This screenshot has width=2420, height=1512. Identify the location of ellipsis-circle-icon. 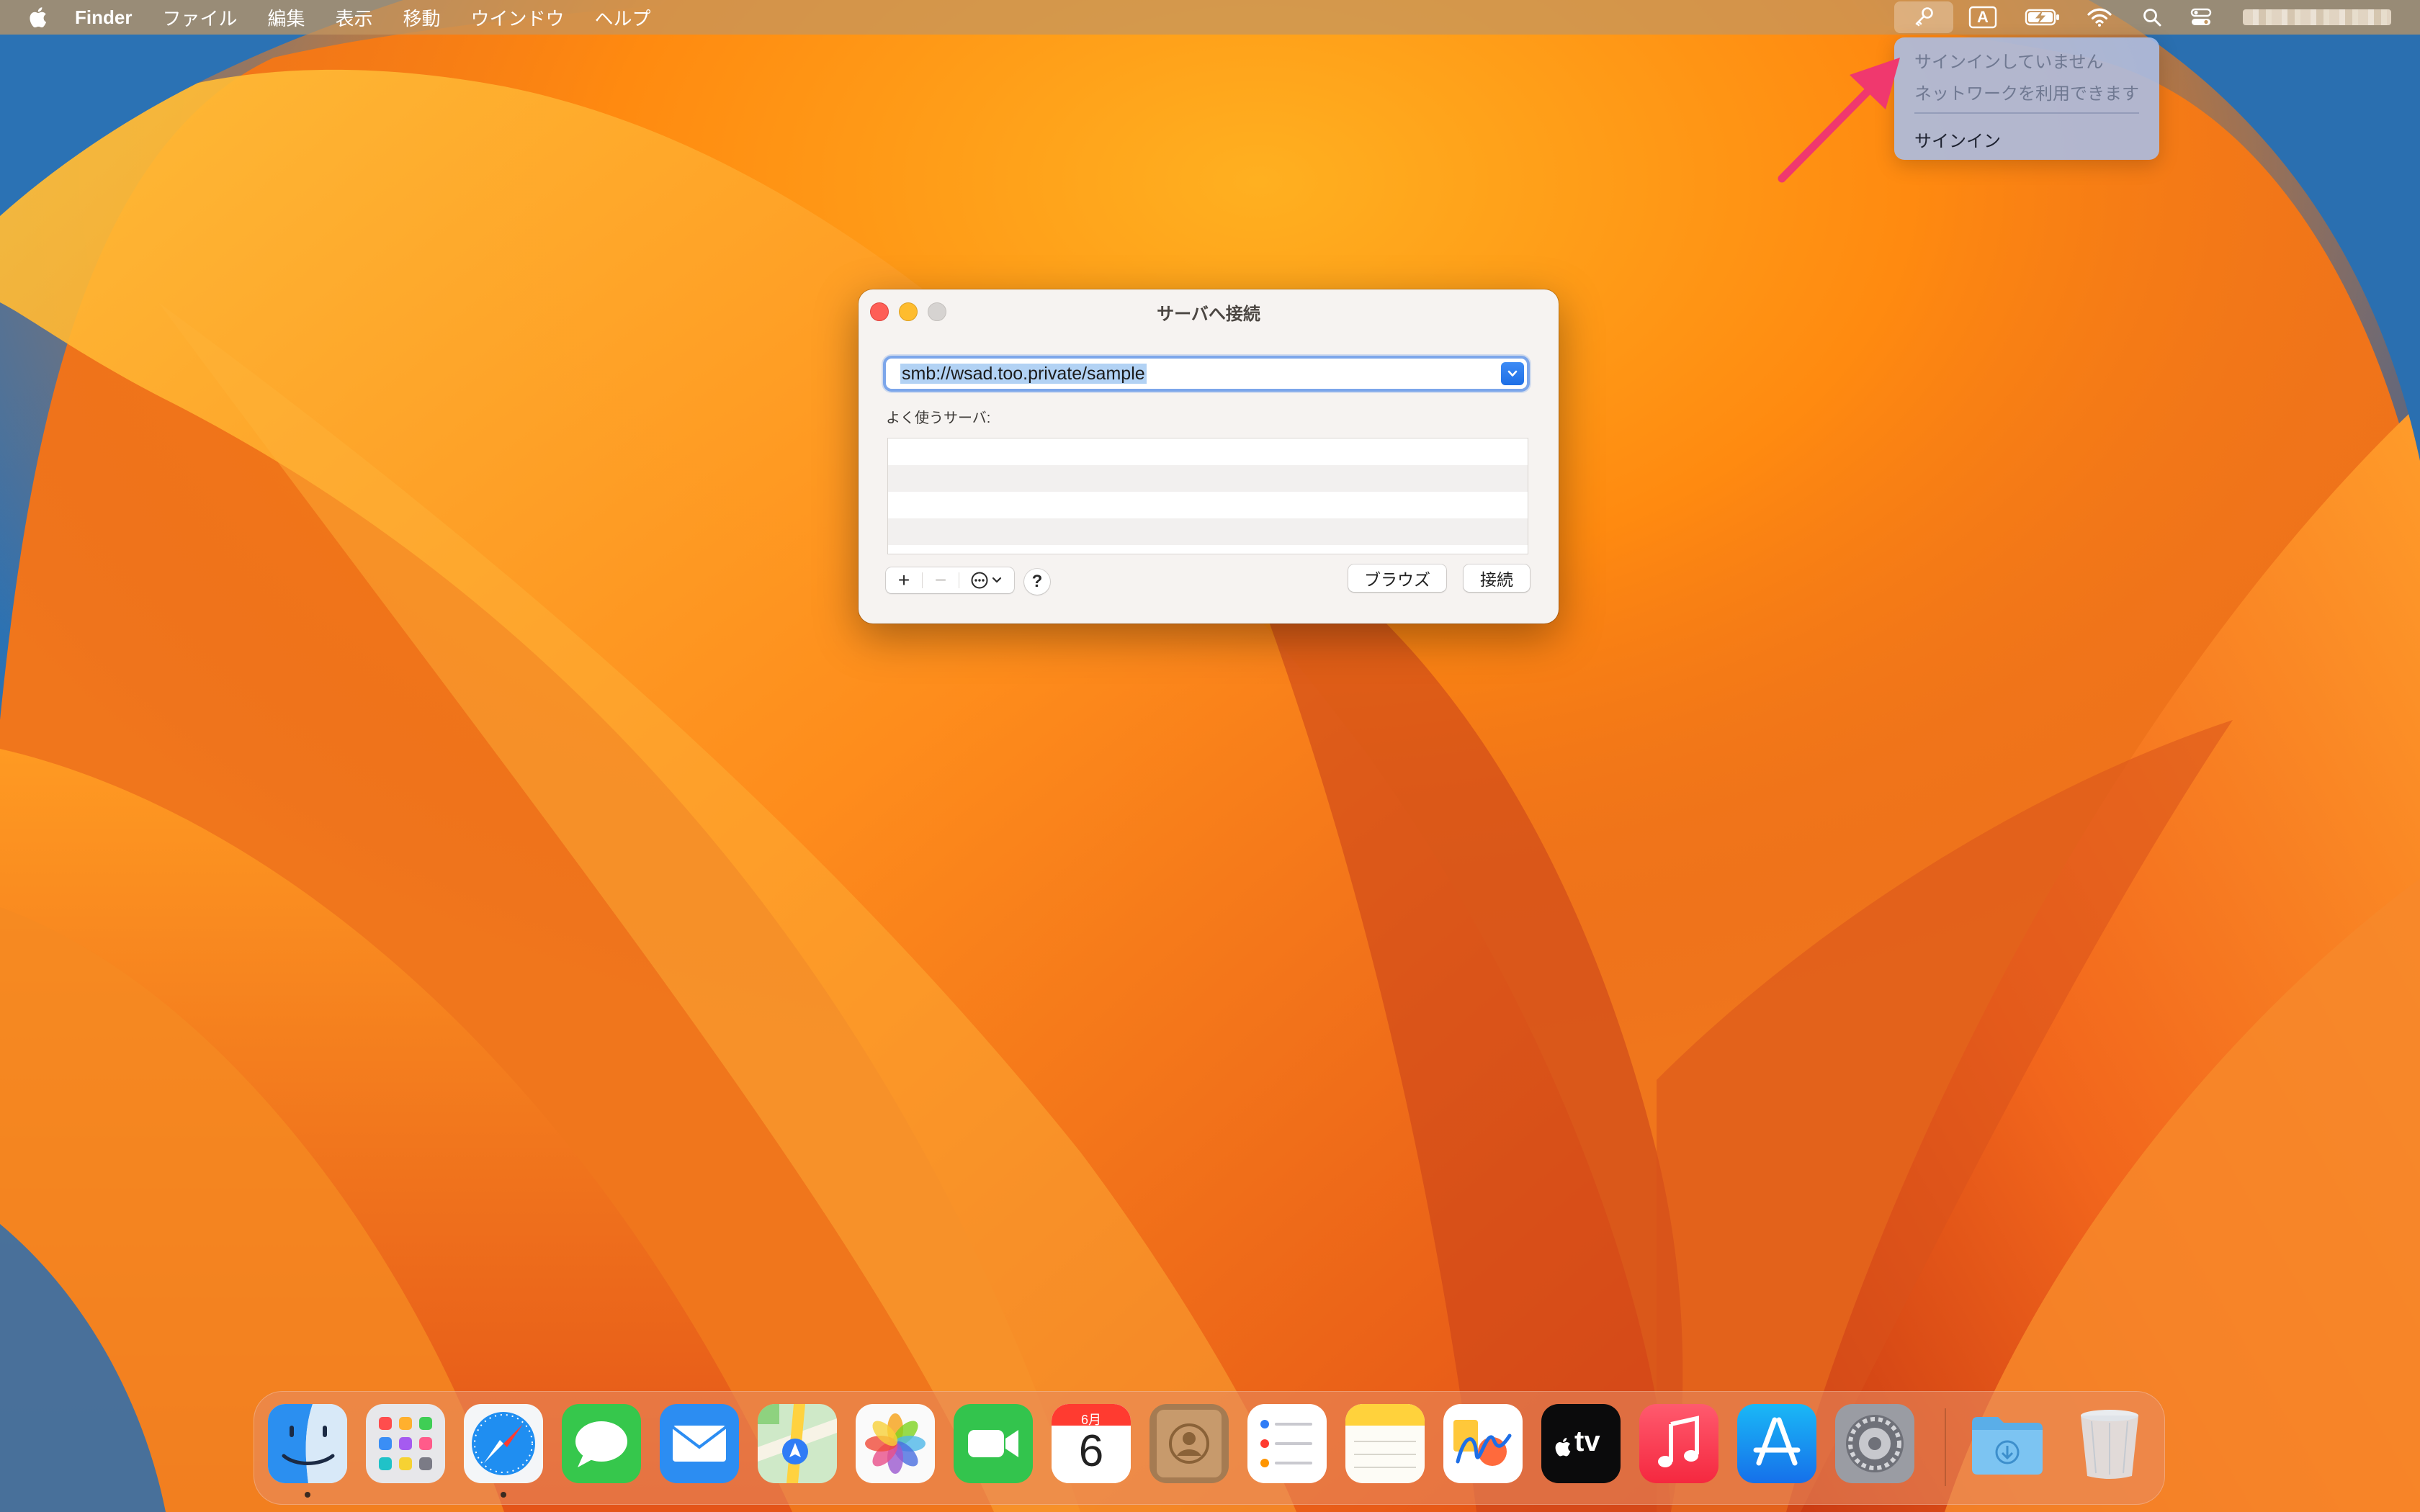
(979, 580).